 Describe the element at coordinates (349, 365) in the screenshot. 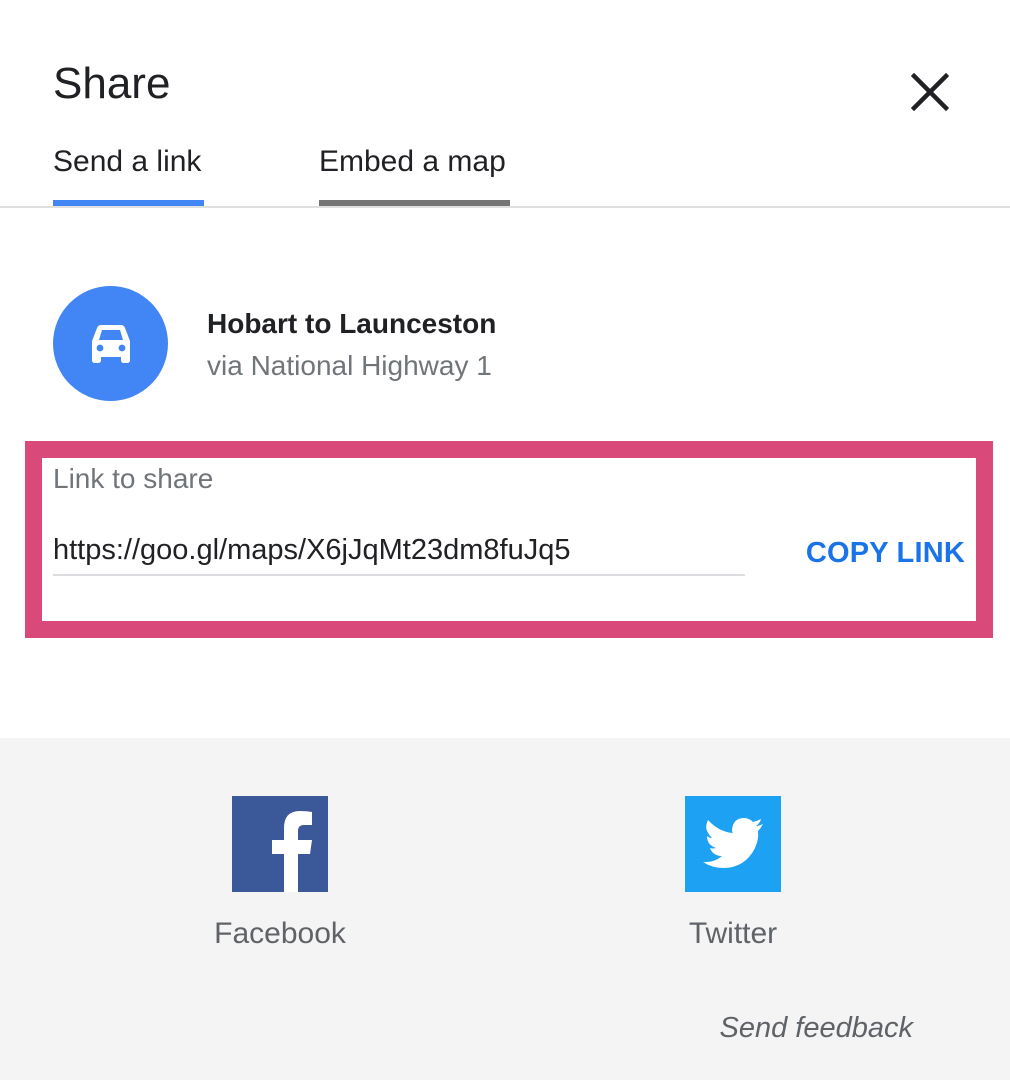

I see `route-subtitle: via National Highway 1` at that location.